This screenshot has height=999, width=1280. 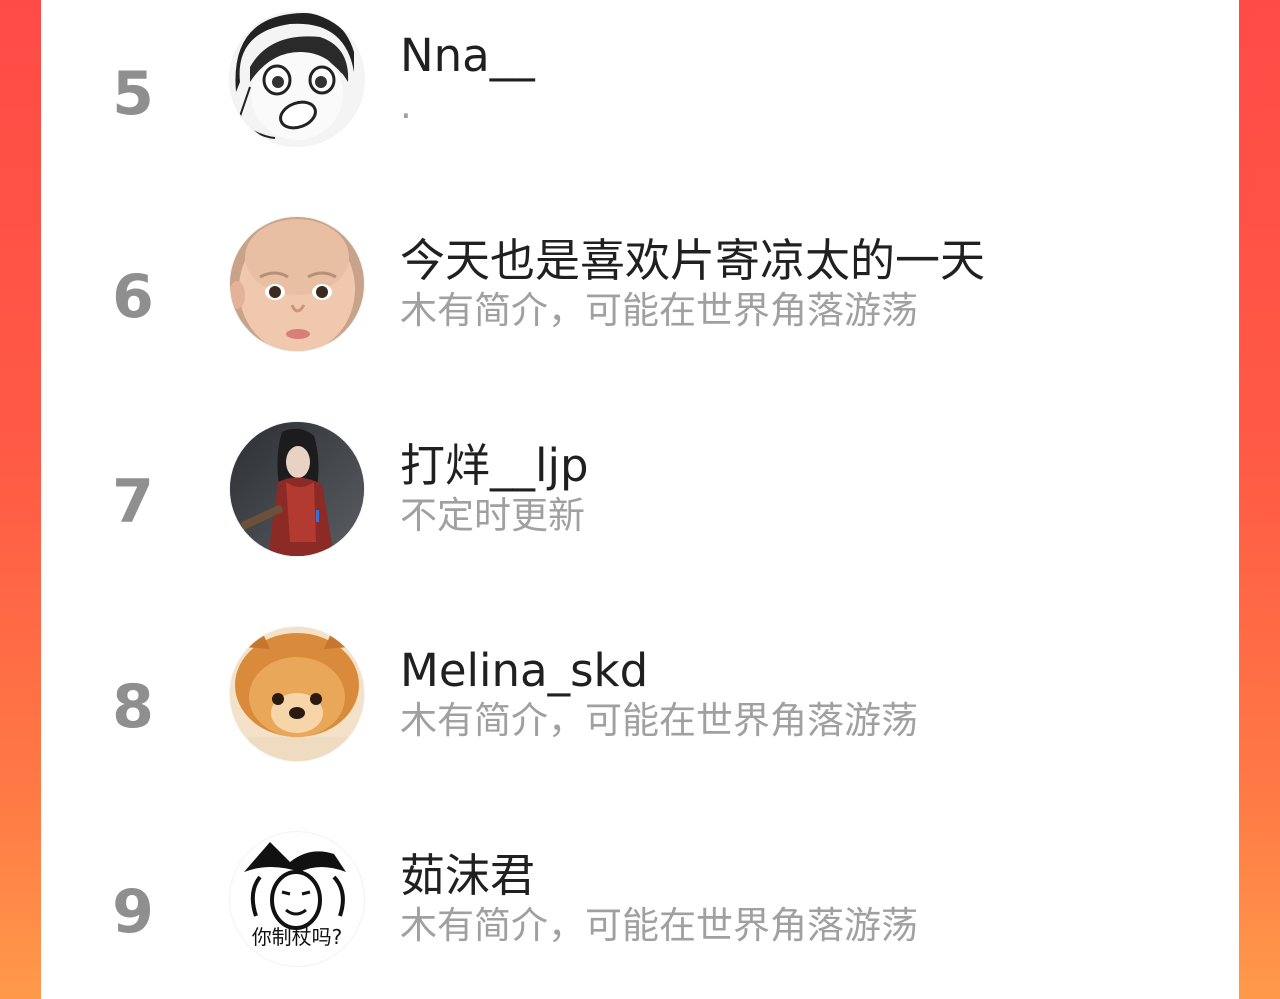 I want to click on rank-number: 6, so click(x=133, y=297).